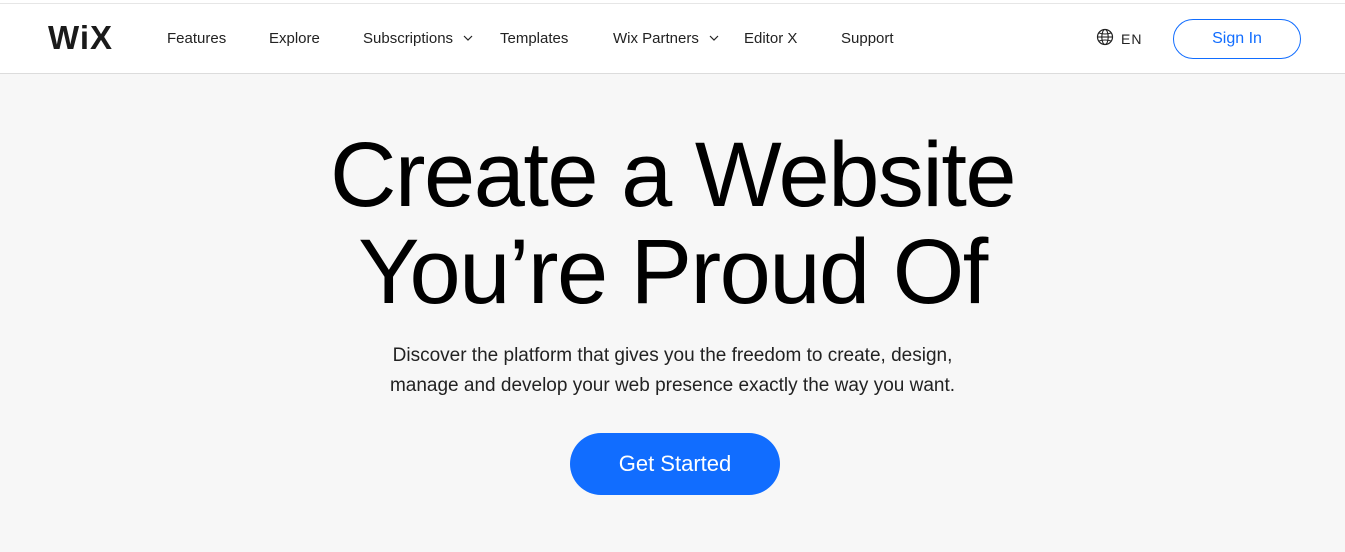 The height and width of the screenshot is (552, 1345). I want to click on nav-item-label: Support, so click(867, 38).